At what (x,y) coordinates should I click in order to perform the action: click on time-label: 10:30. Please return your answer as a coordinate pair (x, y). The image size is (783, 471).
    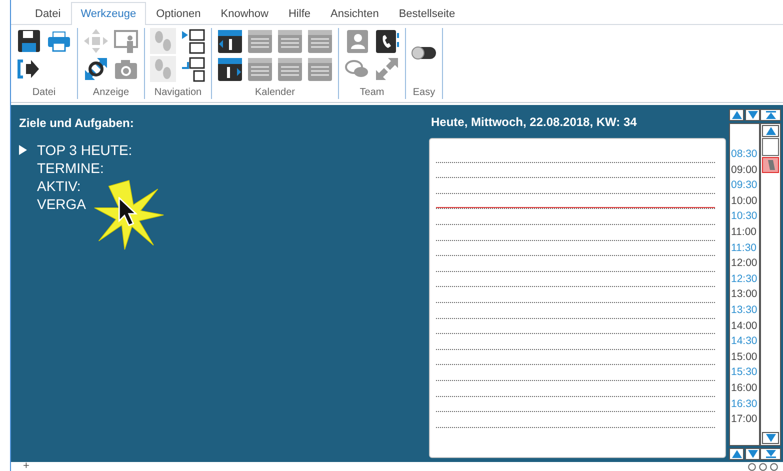
    Looking at the image, I should click on (744, 216).